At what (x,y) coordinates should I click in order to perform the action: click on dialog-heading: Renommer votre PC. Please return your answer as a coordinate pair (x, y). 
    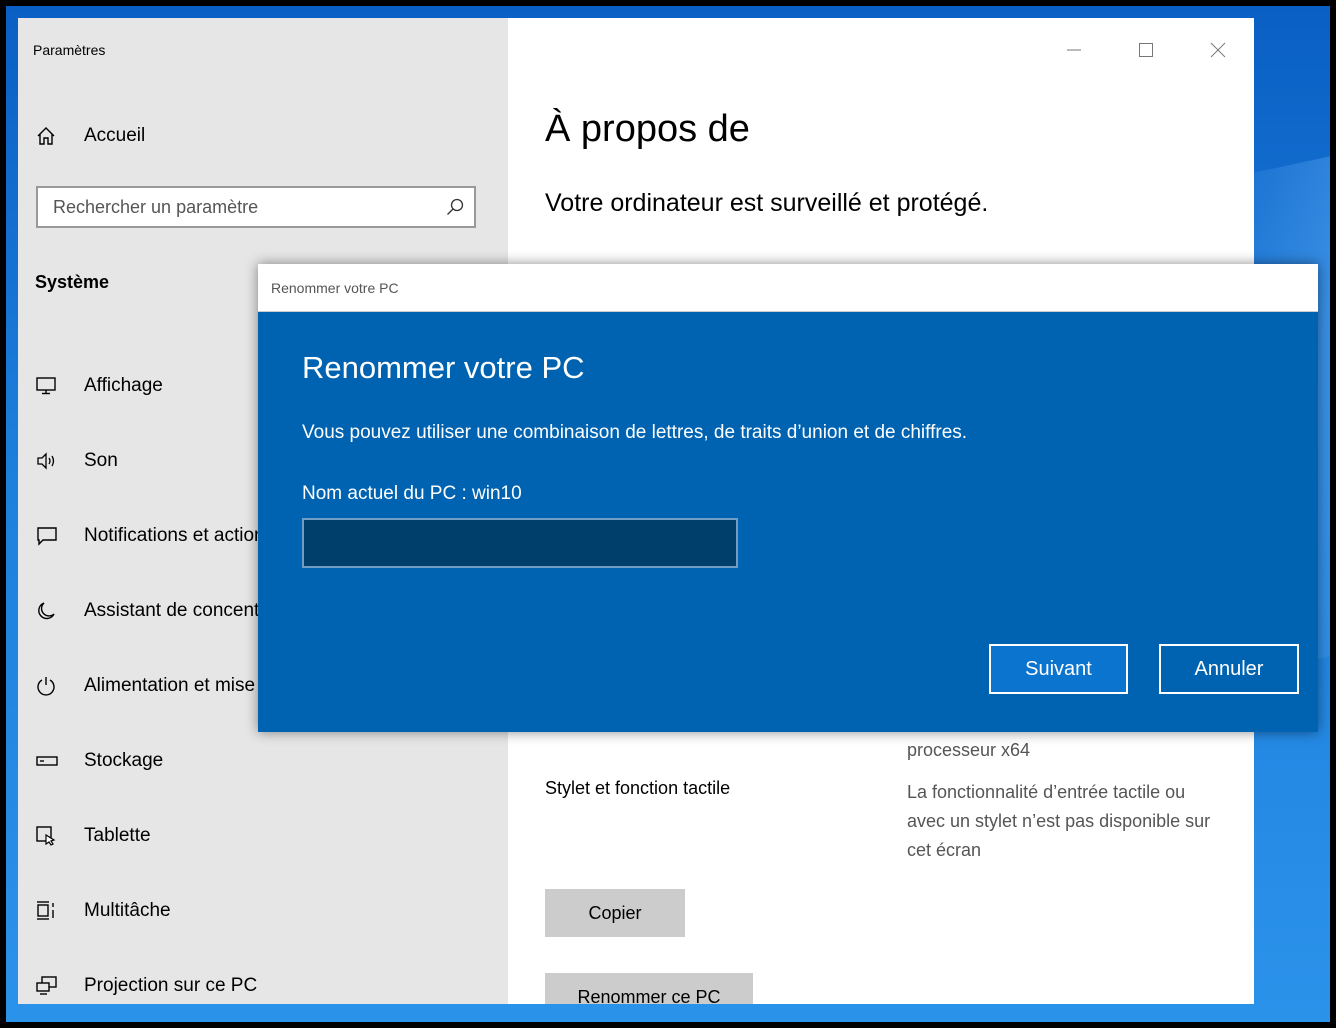
    Looking at the image, I should click on (443, 367).